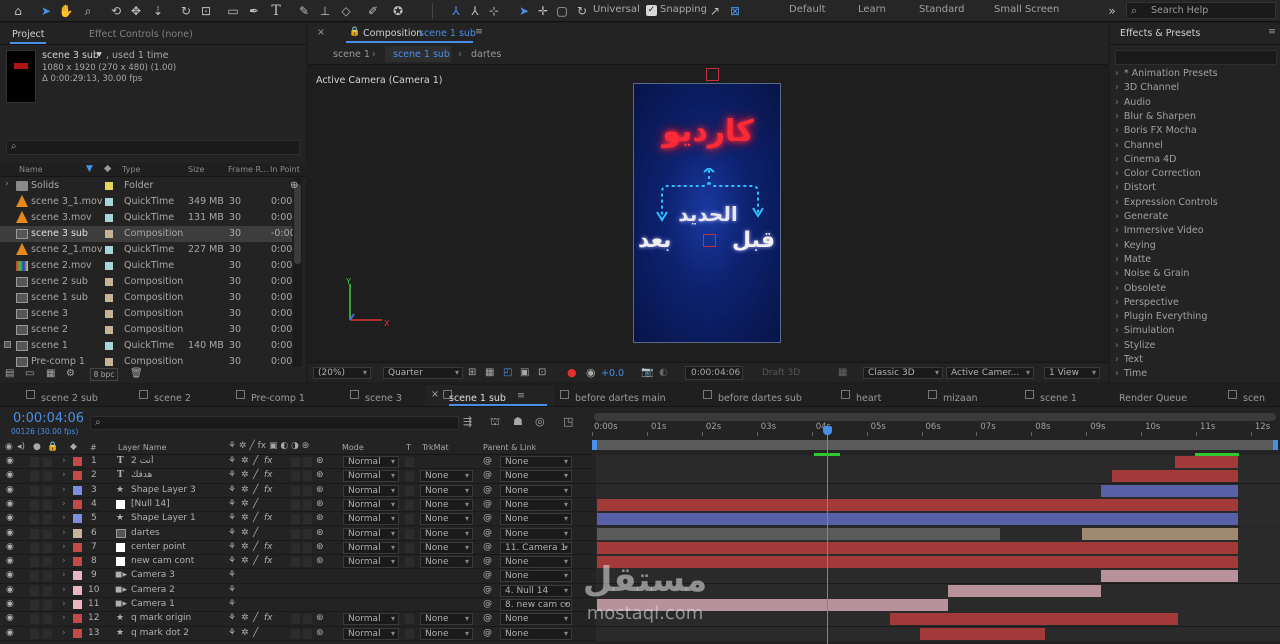  Describe the element at coordinates (842, 372) in the screenshot. I see `3d-view-icon: ▦` at that location.